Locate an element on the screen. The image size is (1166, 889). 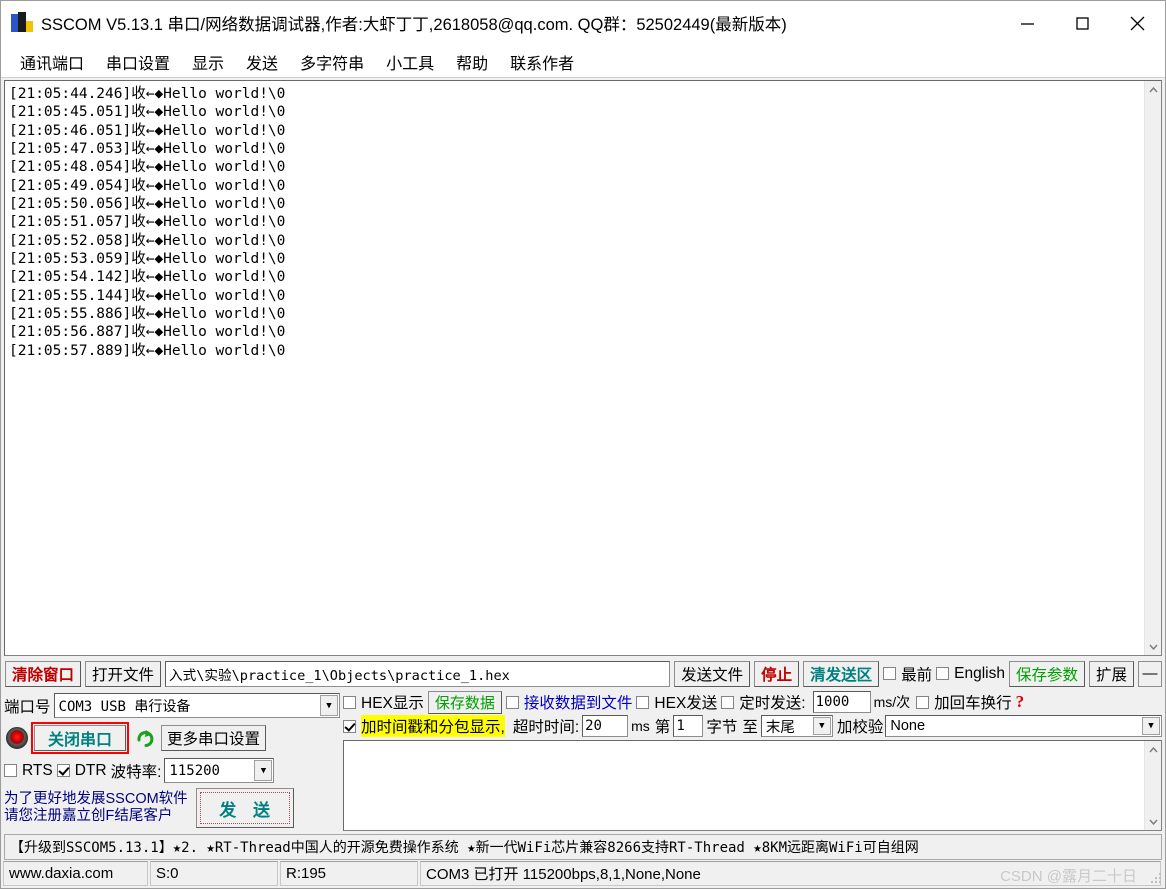
stop-button: 停止 is located at coordinates (777, 673).